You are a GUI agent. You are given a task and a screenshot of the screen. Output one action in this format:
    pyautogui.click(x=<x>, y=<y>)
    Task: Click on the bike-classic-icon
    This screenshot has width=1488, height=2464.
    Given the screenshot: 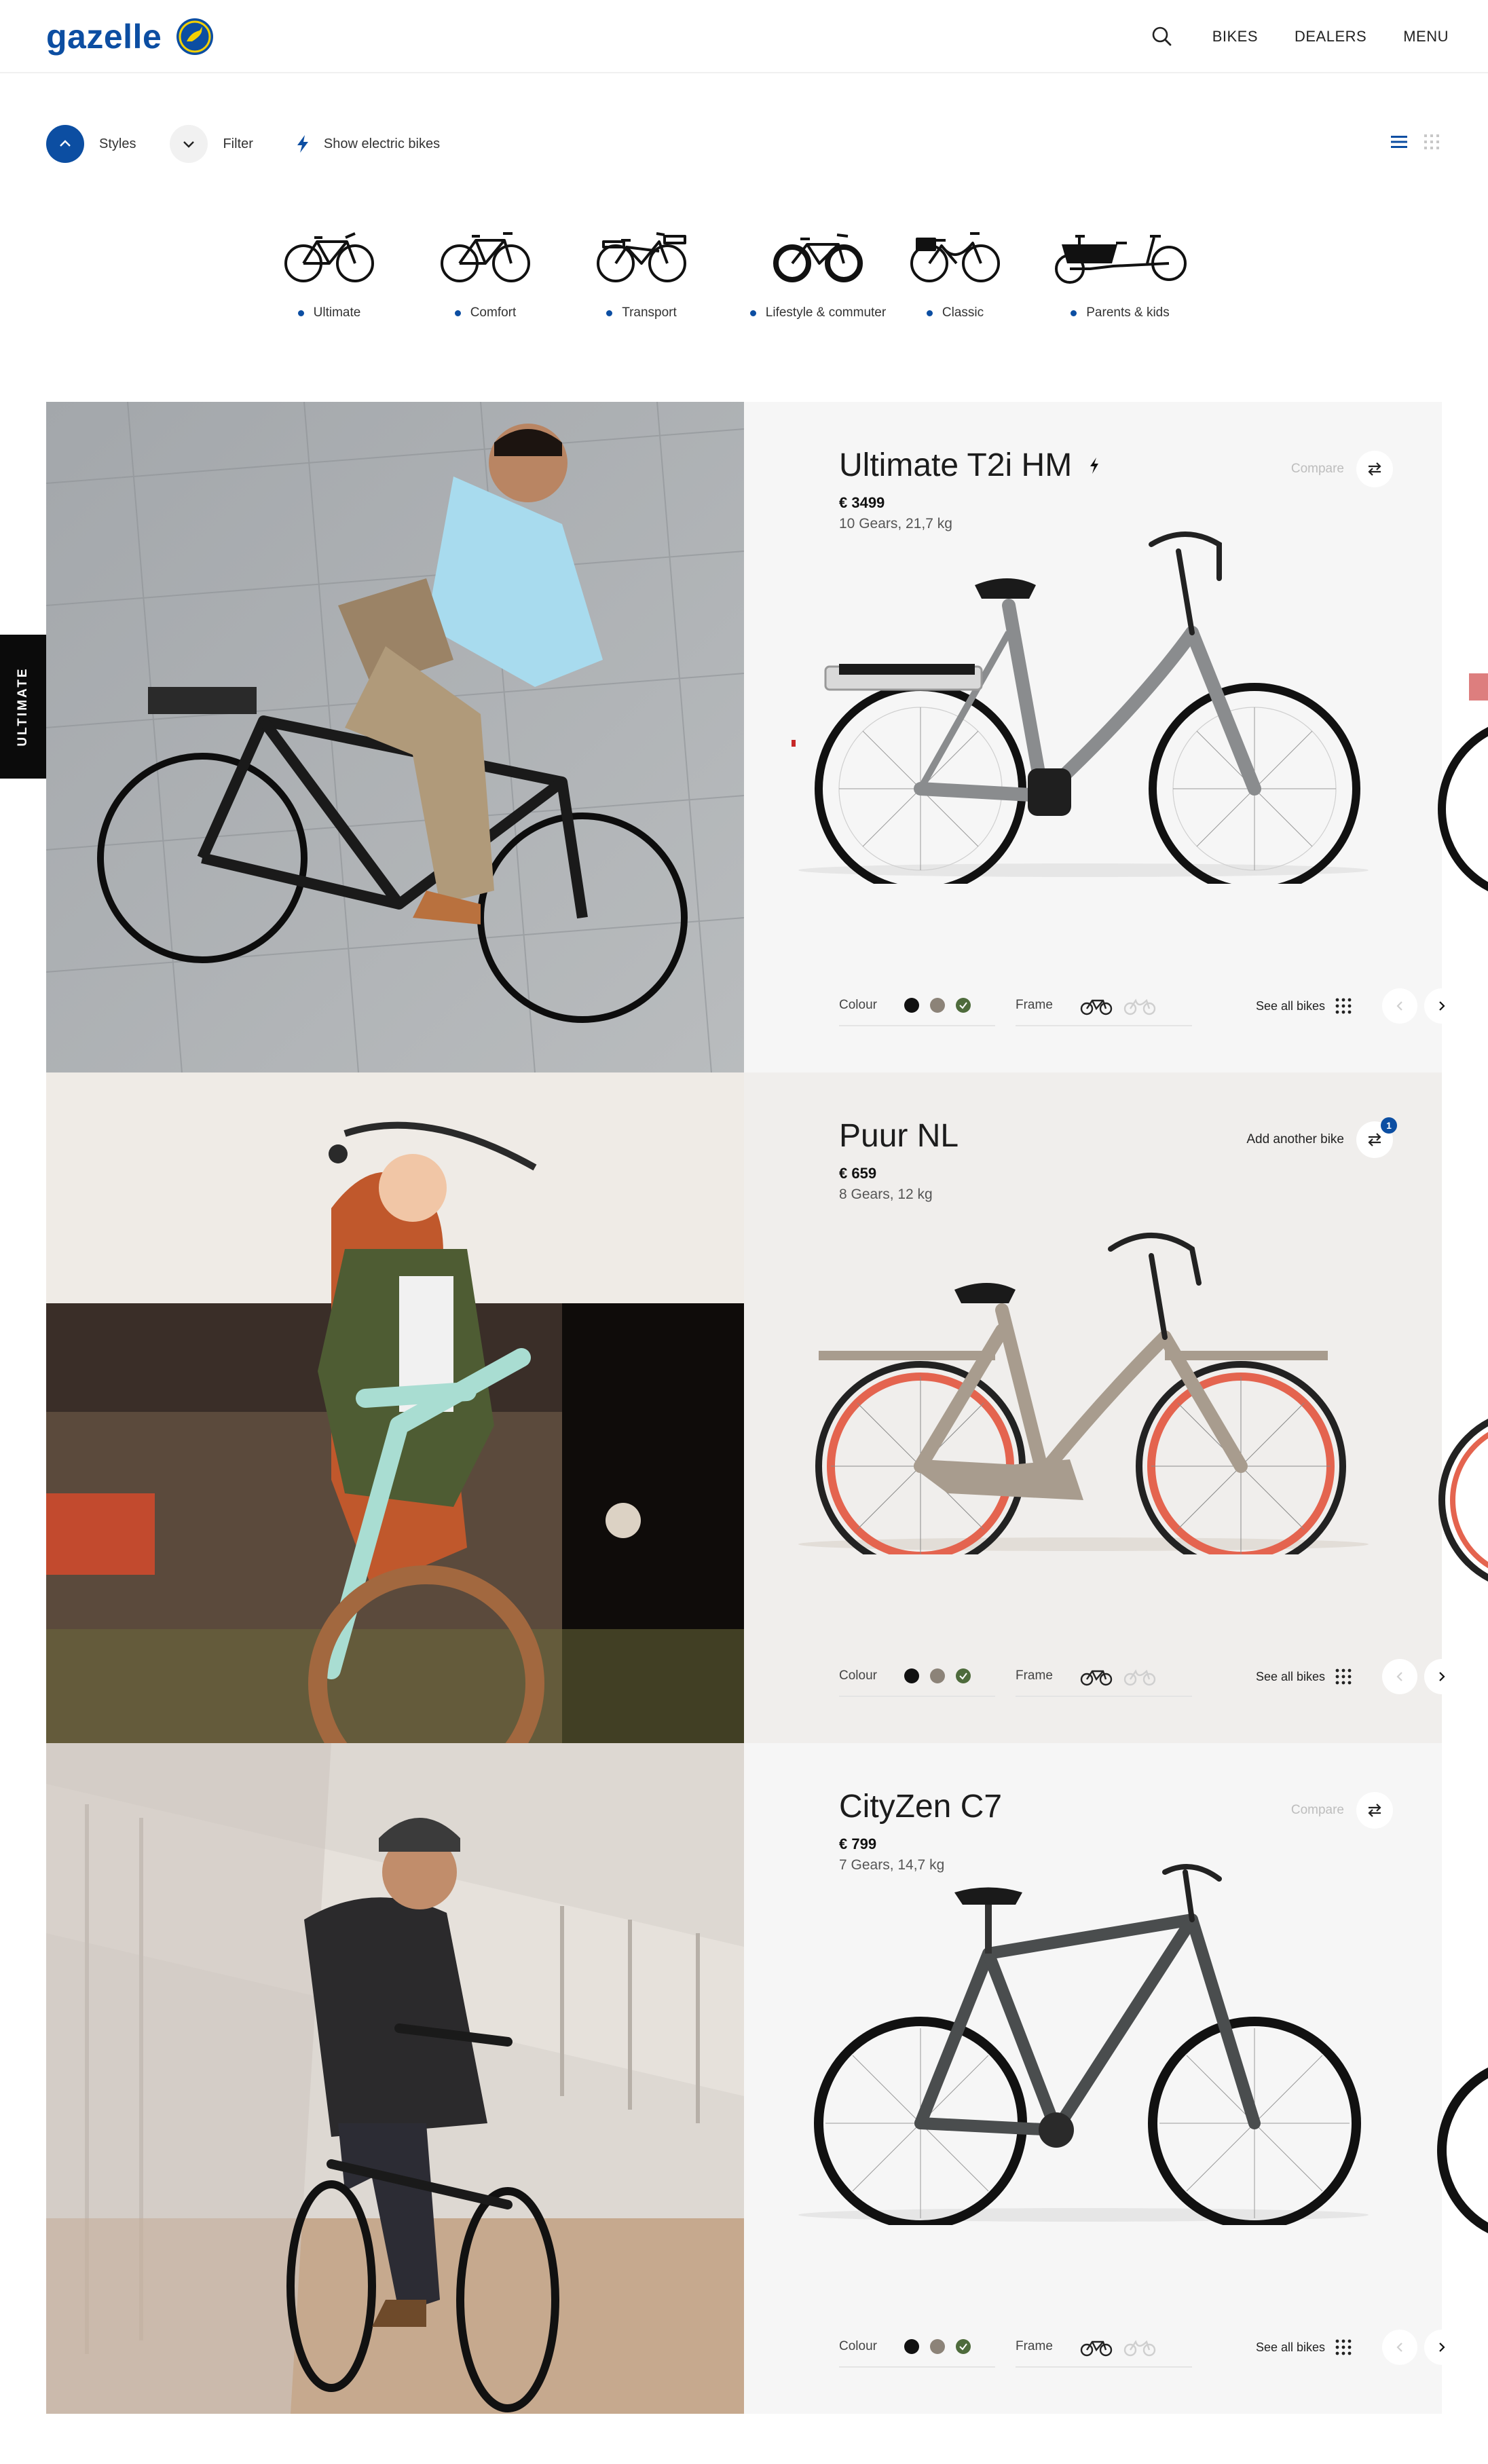 What is the action you would take?
    pyautogui.click(x=955, y=257)
    